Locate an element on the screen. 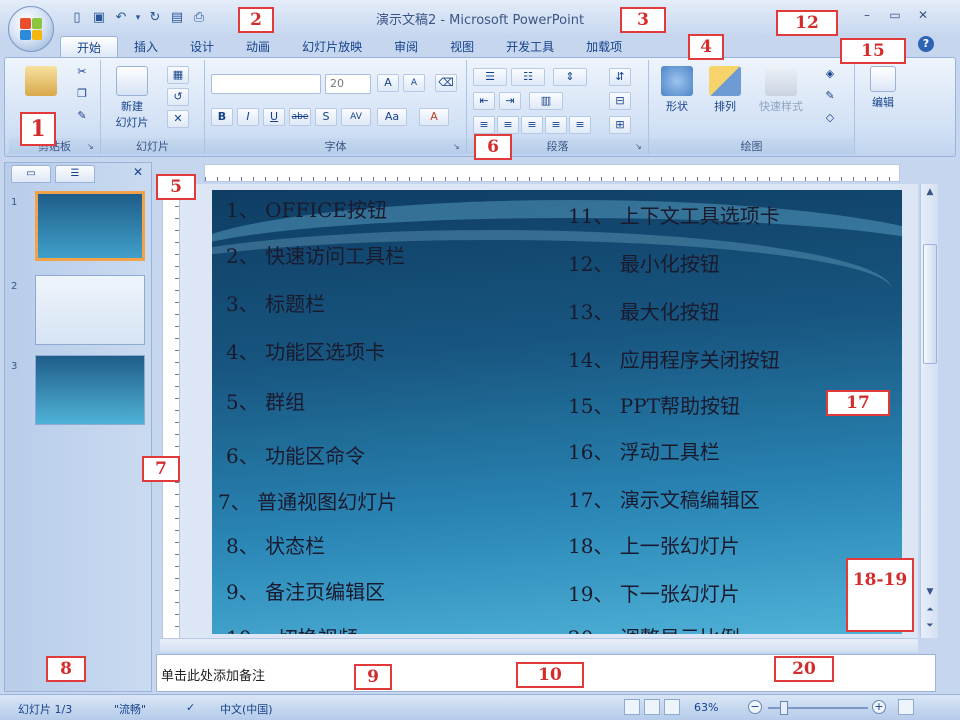 Image resolution: width=960 pixels, height=720 pixels. maximize-button: ▭ is located at coordinates (895, 15).